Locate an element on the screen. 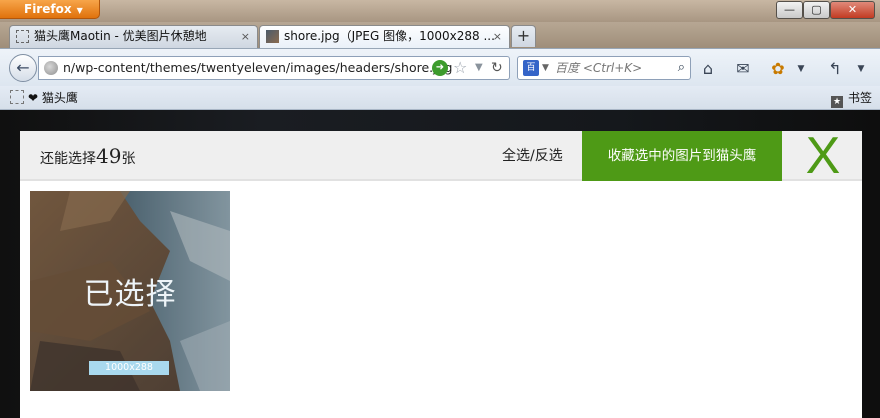 The height and width of the screenshot is (418, 880). close-window-button: ✕ is located at coordinates (852, 10).